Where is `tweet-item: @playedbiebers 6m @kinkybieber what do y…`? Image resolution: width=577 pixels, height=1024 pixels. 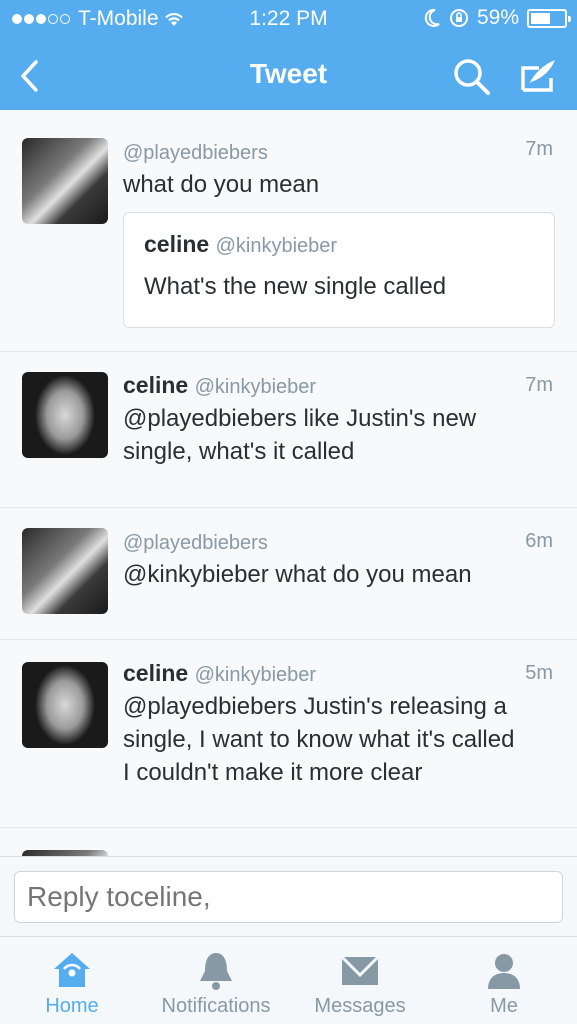 tweet-item: @playedbiebers 6m @kinkybieber what do y… is located at coordinates (288, 574).